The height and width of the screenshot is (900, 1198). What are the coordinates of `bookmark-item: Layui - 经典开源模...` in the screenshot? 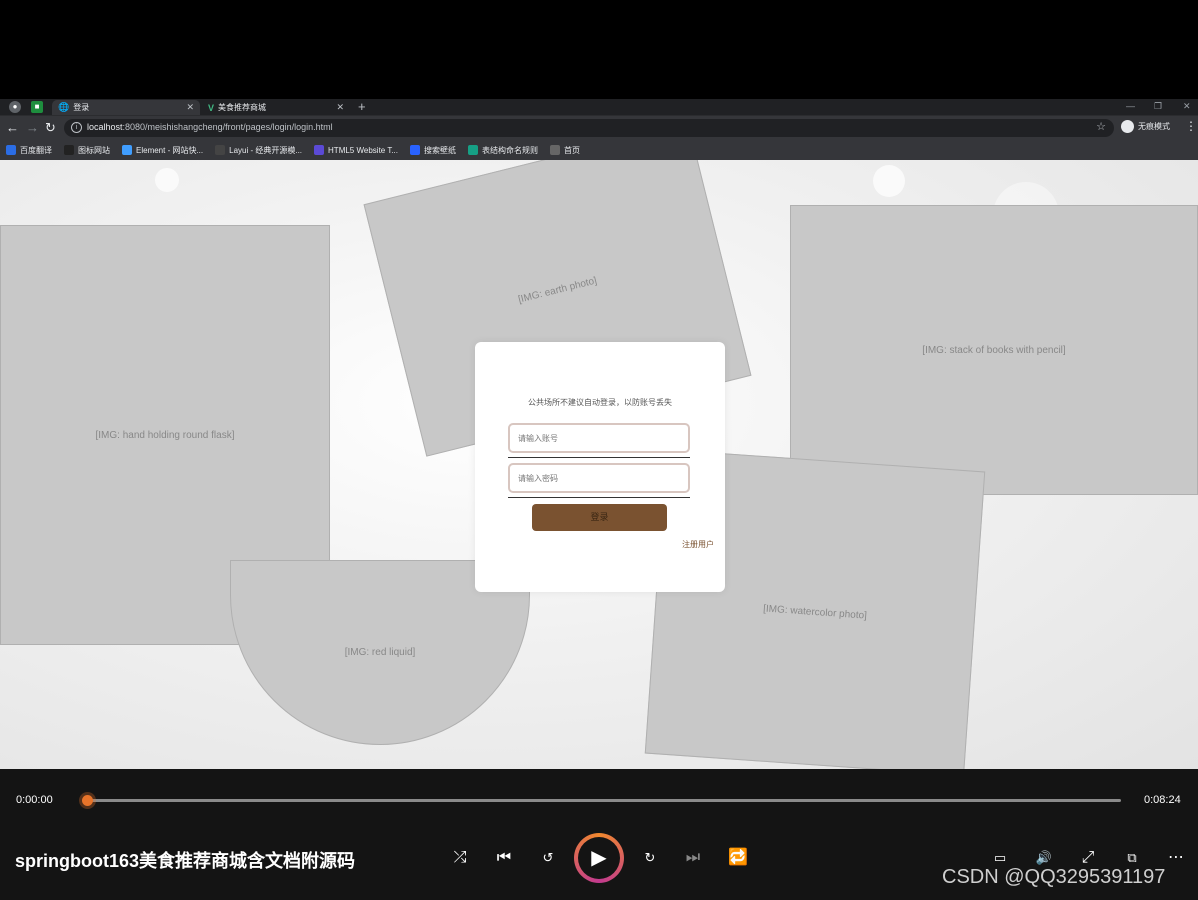 It's located at (258, 150).